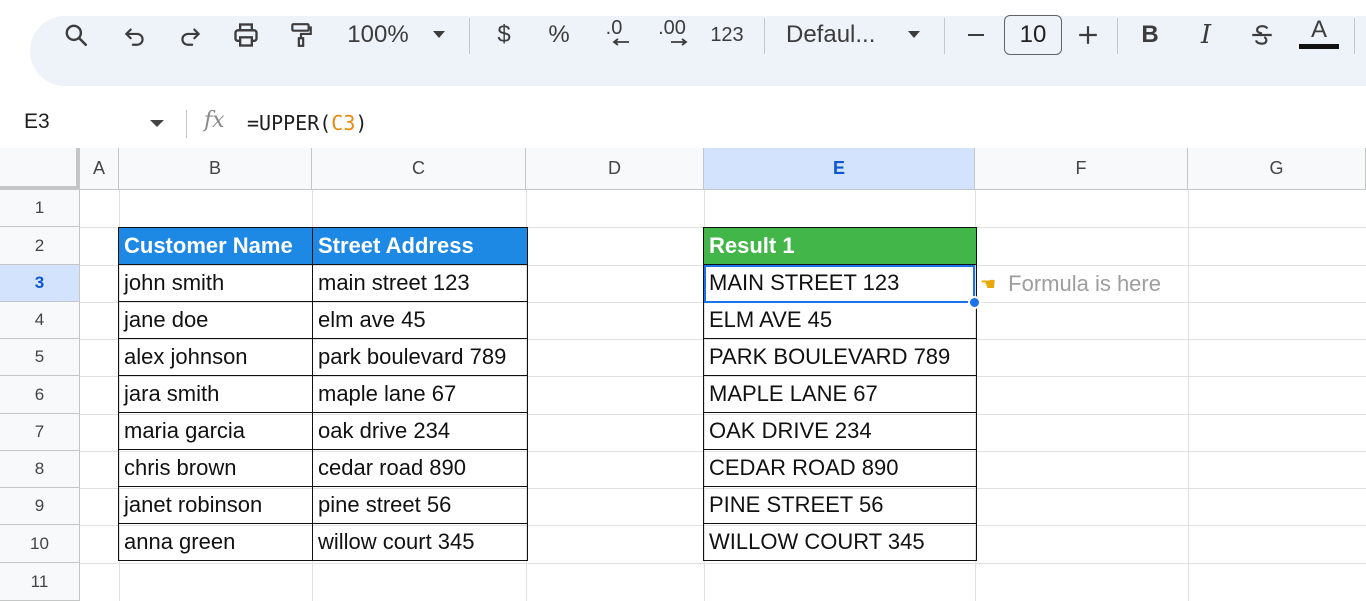 This screenshot has width=1366, height=601. What do you see at coordinates (215, 505) in the screenshot?
I see `cell: janet robinson` at bounding box center [215, 505].